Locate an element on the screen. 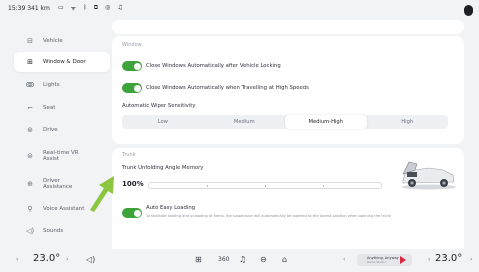  sidebar-item-drive: ⊛ Drive is located at coordinates (62, 130).